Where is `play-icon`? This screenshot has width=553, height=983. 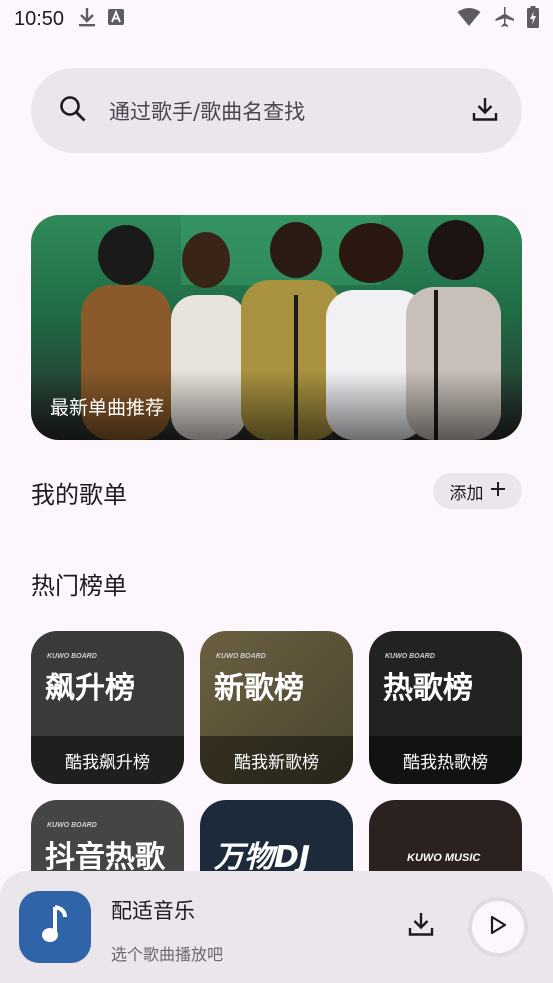
play-icon is located at coordinates (498, 927).